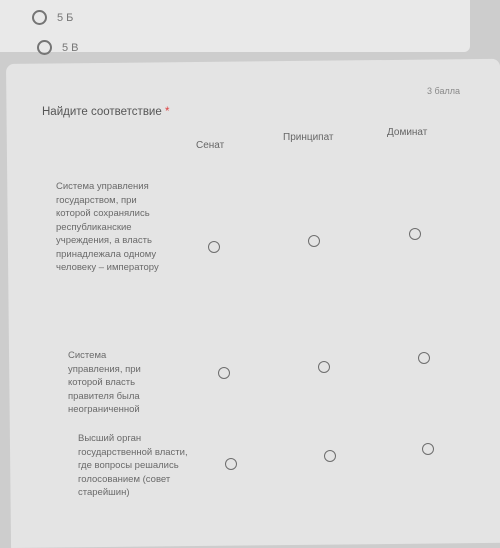 This screenshot has height=548, width=500. I want to click on option-5b: 5 Б, so click(52, 17).